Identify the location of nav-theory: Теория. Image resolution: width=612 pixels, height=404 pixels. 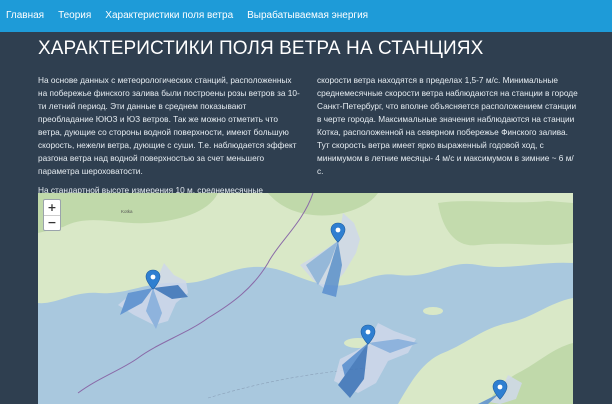
(74, 16).